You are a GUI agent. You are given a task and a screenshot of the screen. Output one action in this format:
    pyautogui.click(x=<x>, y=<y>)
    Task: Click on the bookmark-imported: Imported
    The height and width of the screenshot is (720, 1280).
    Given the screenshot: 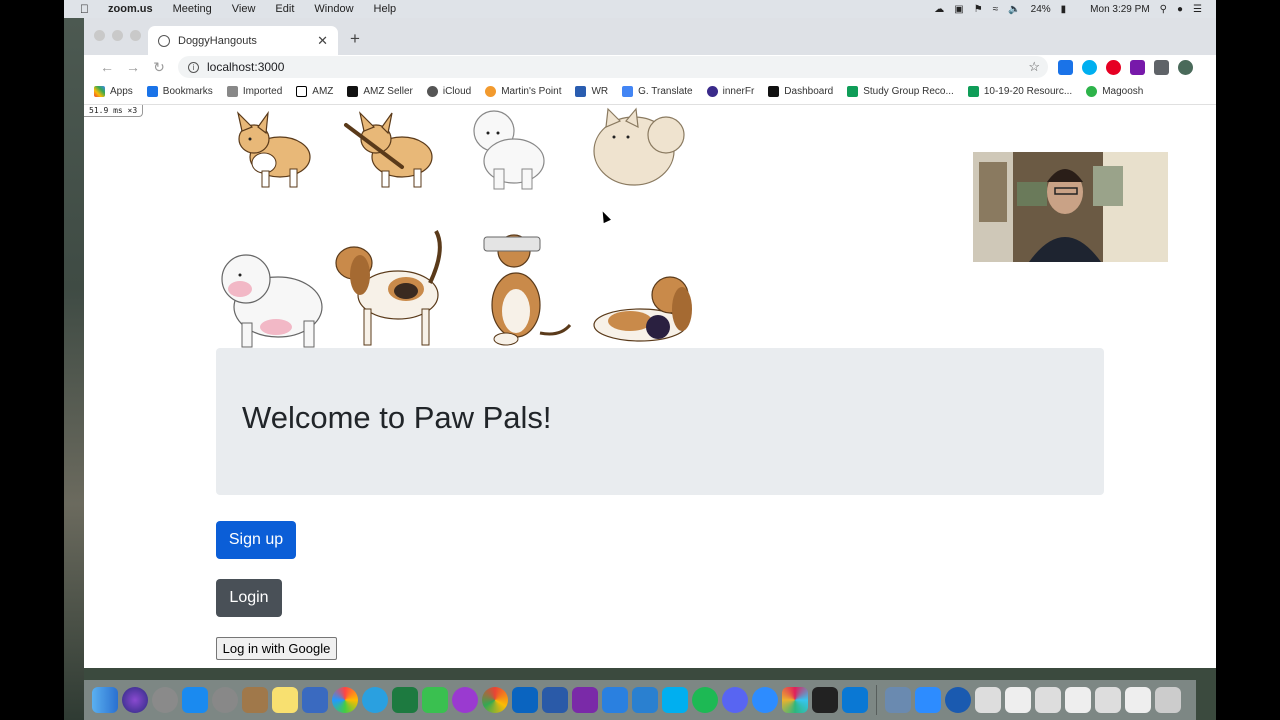 What is the action you would take?
    pyautogui.click(x=254, y=91)
    